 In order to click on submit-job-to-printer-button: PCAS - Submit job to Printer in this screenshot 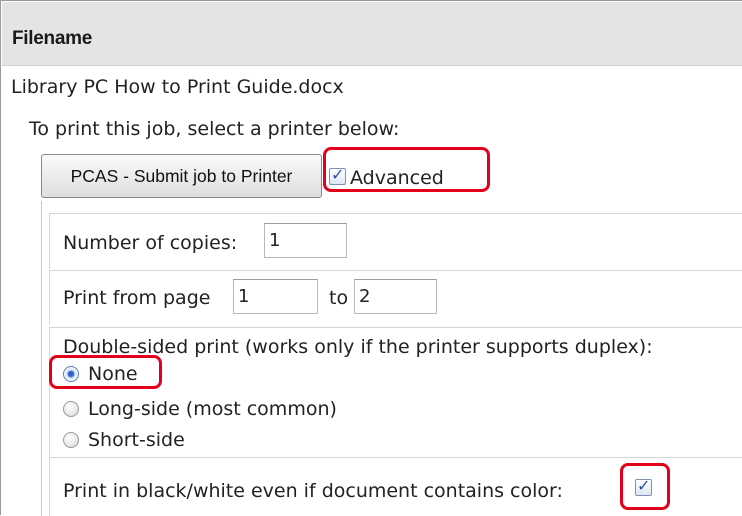, I will do `click(181, 176)`.